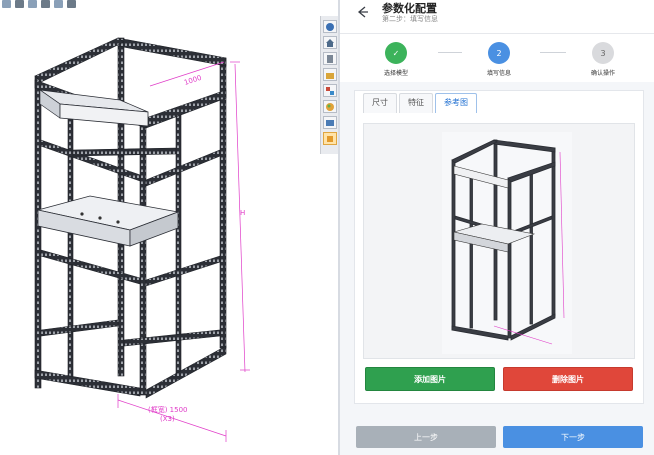 The width and height of the screenshot is (654, 455). Describe the element at coordinates (167, 419) in the screenshot. I see `dim-width2-label: (X3)` at that location.